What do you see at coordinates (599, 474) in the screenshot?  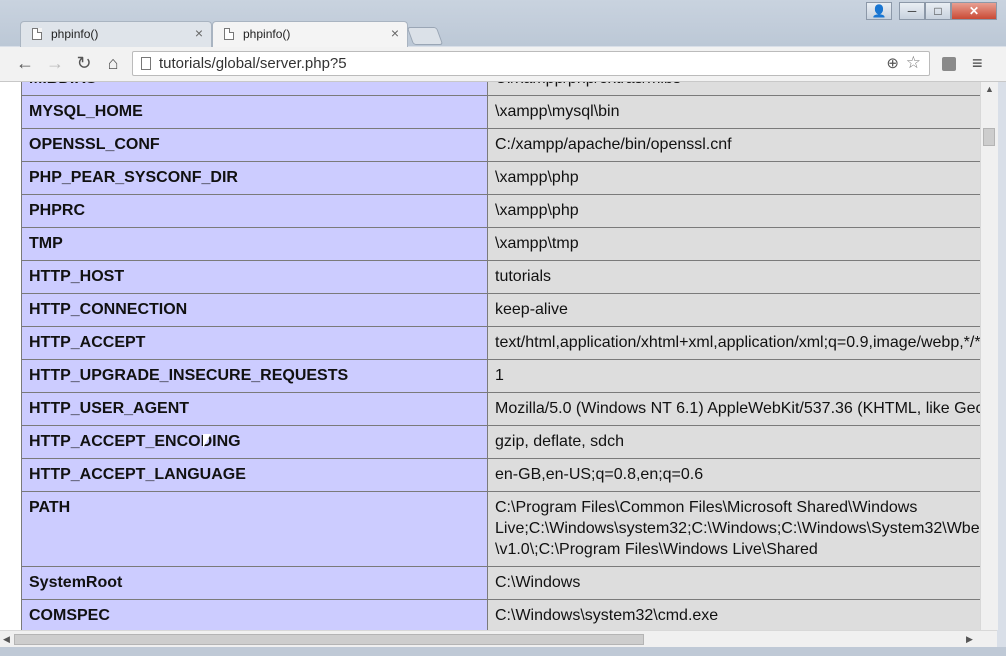 I see `value-line: en-GB,en-US;q=0.8,en;q=0.6` at bounding box center [599, 474].